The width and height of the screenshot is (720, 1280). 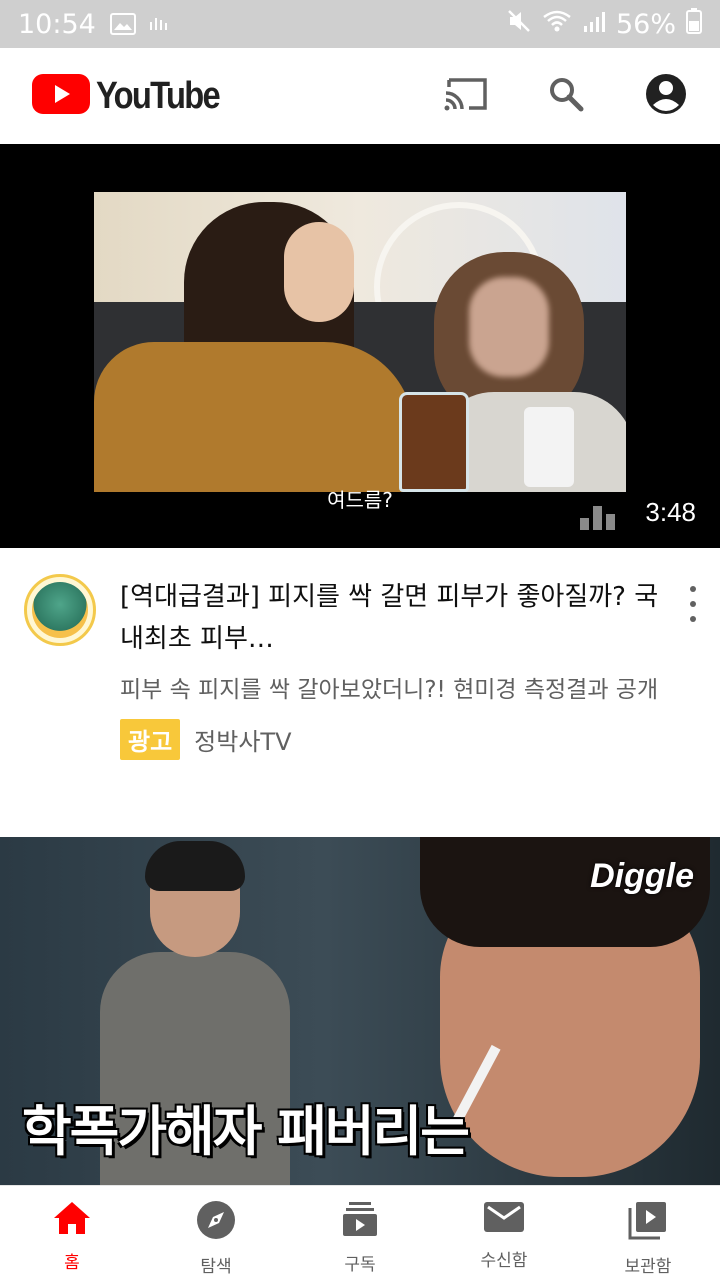 I want to click on video-description: 피부 속 피지를 싹 갈아보았더니?! 현미경 측정결과 공개, so click(x=389, y=690).